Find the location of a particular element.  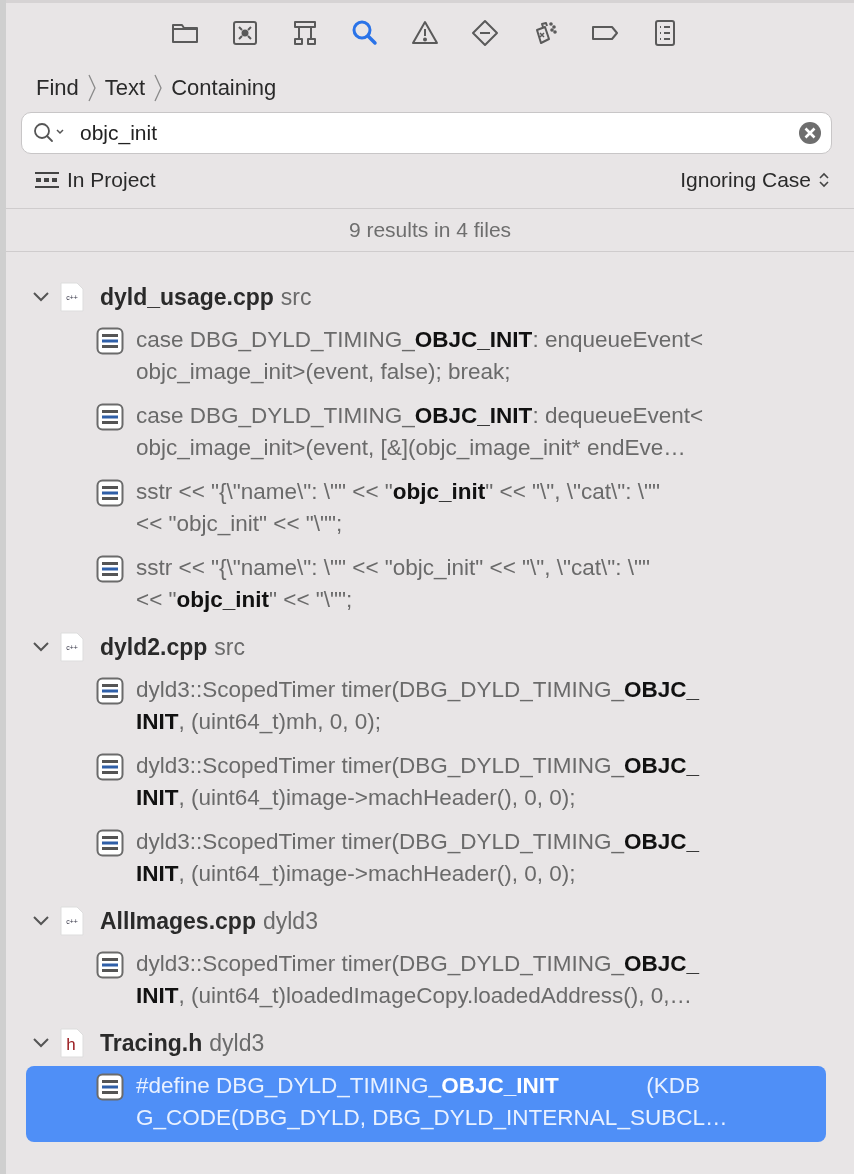

search-result: dyld3::ScopedTimer timer(DBG_DYLD_TIMING_OBJC_ INIT, (uint64_t)mh, 0, 0); is located at coordinates (426, 708).